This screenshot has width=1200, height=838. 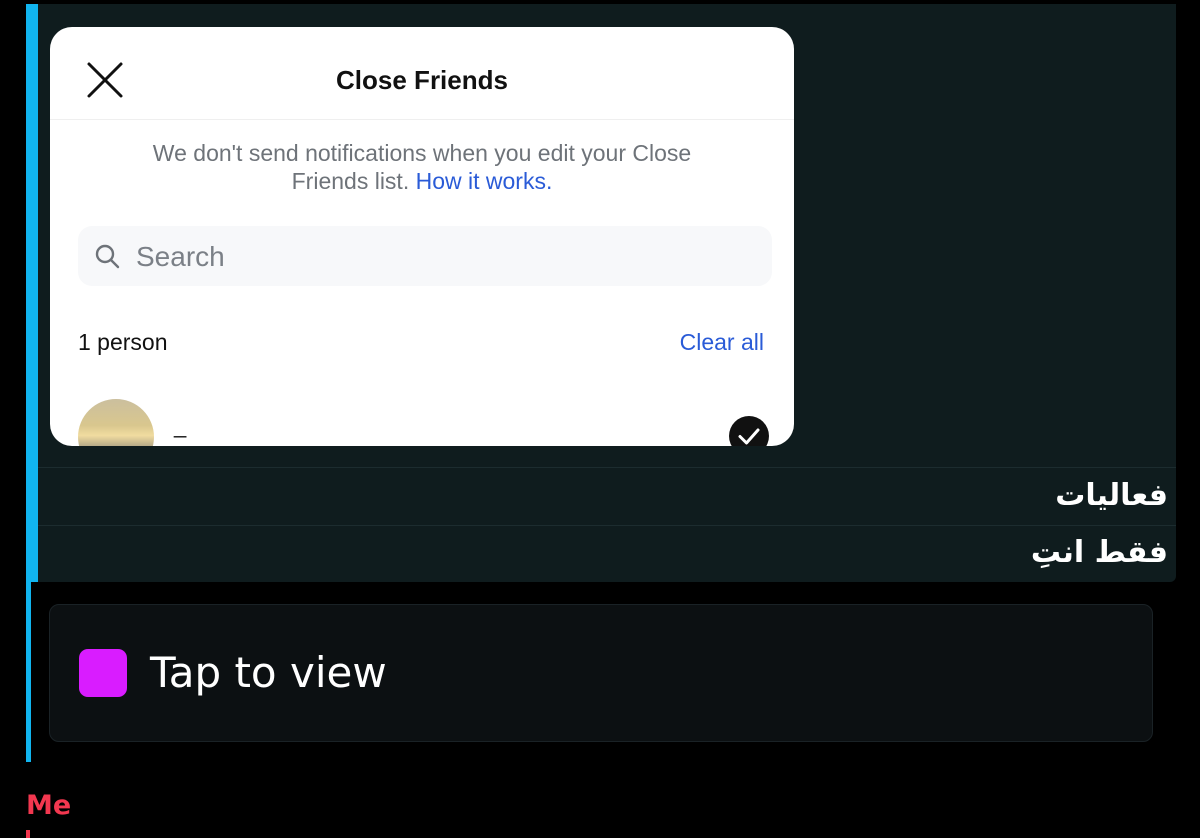 What do you see at coordinates (268, 672) in the screenshot?
I see `tap-to-view-label: Tap to view` at bounding box center [268, 672].